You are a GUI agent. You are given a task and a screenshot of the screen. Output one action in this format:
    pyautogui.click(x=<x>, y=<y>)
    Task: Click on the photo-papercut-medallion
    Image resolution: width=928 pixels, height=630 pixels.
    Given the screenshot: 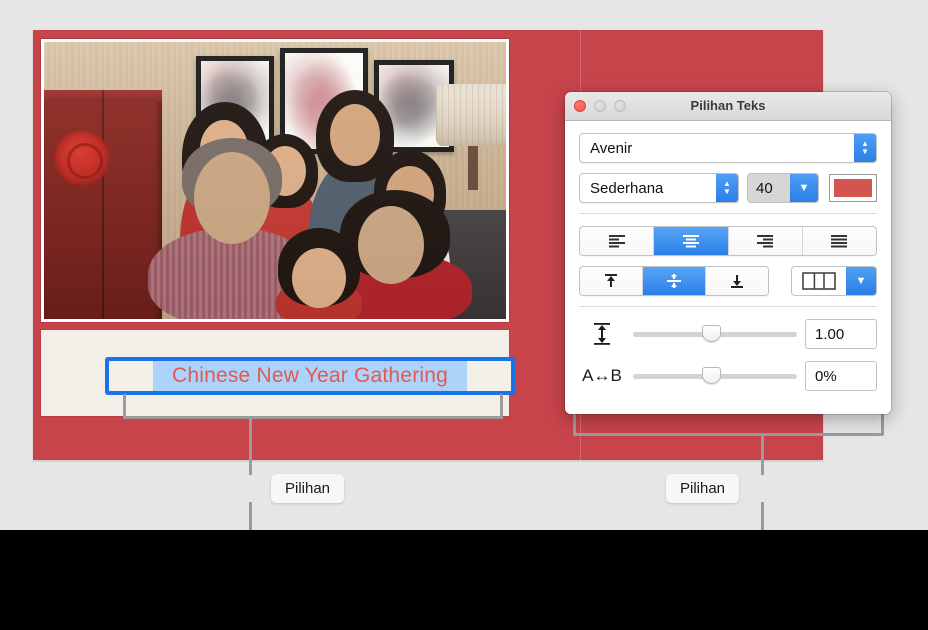 What is the action you would take?
    pyautogui.click(x=82, y=158)
    